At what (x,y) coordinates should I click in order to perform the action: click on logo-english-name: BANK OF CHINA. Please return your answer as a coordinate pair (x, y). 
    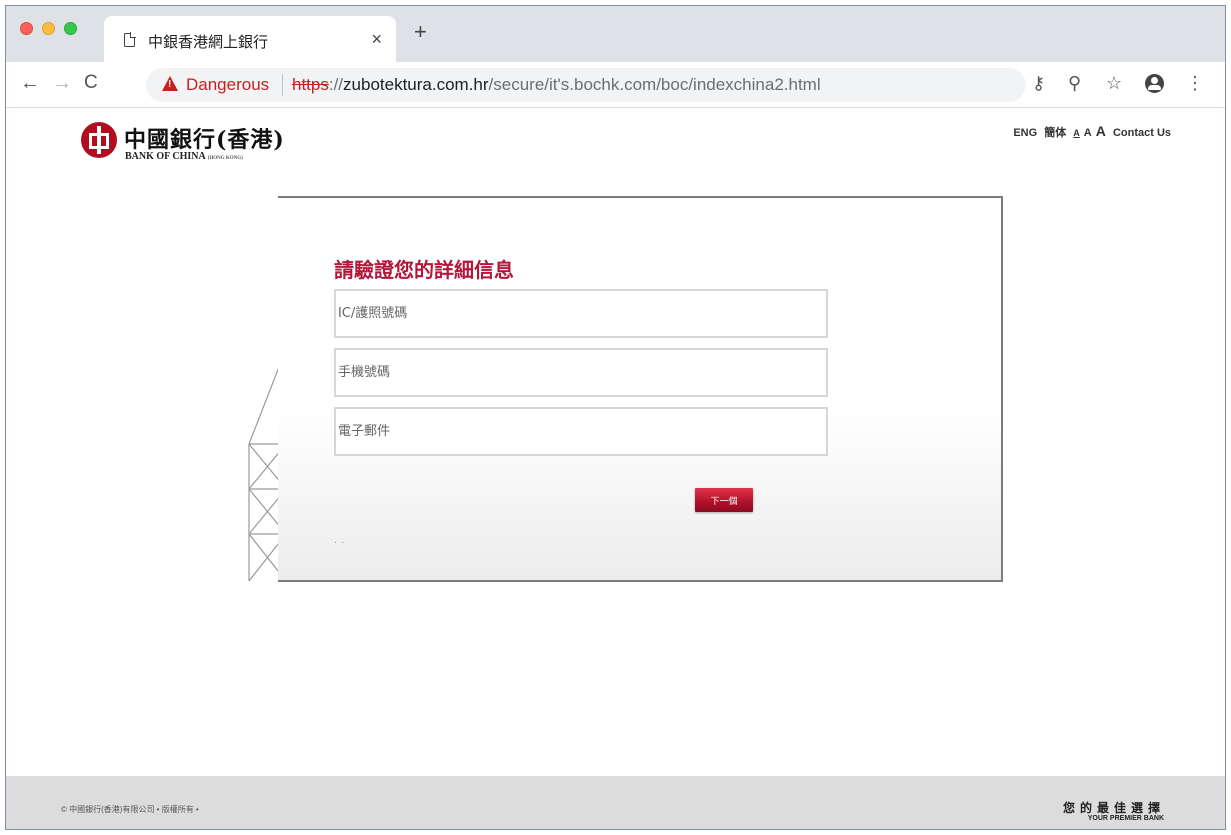
    Looking at the image, I should click on (165, 156).